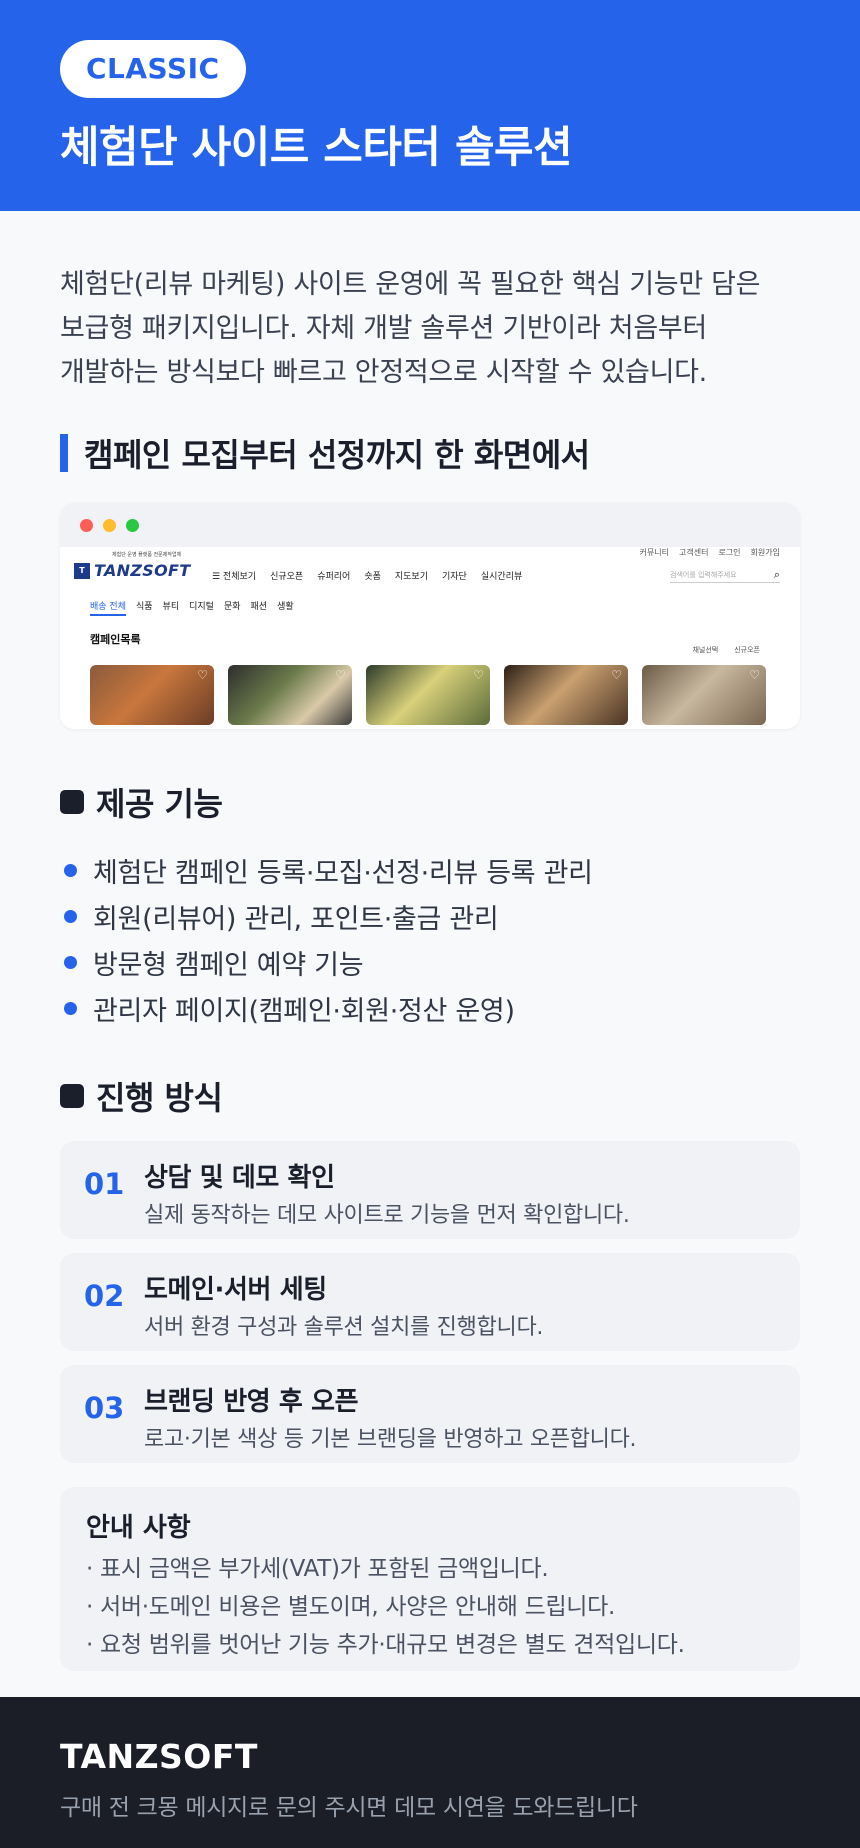 This screenshot has height=1848, width=860. What do you see at coordinates (251, 1402) in the screenshot?
I see `step-title: 브랜딩 반영 후 오픈` at bounding box center [251, 1402].